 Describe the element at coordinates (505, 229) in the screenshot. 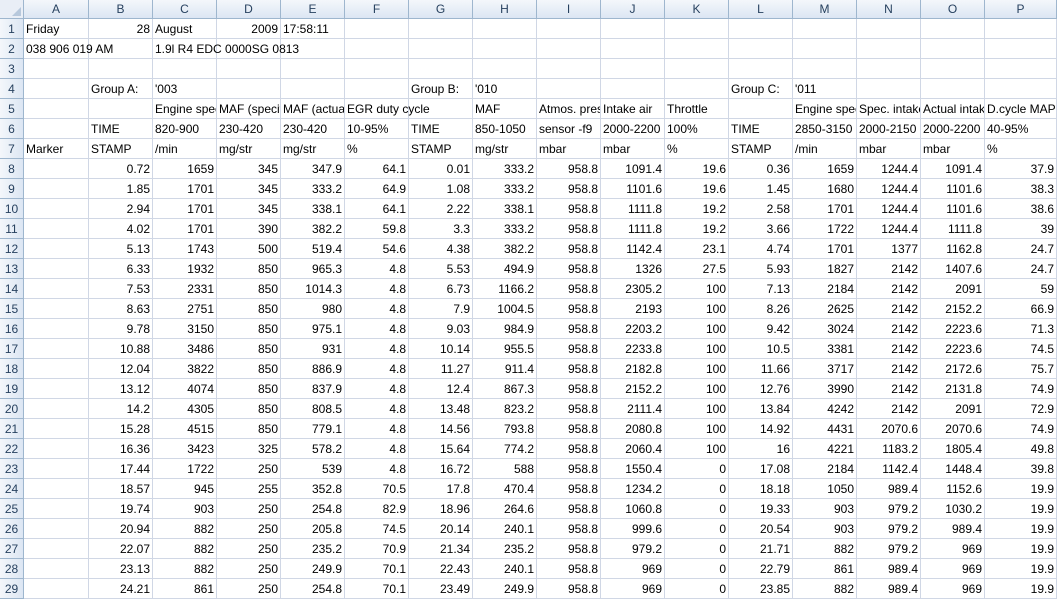

I see `cell-H11: 333.2` at that location.